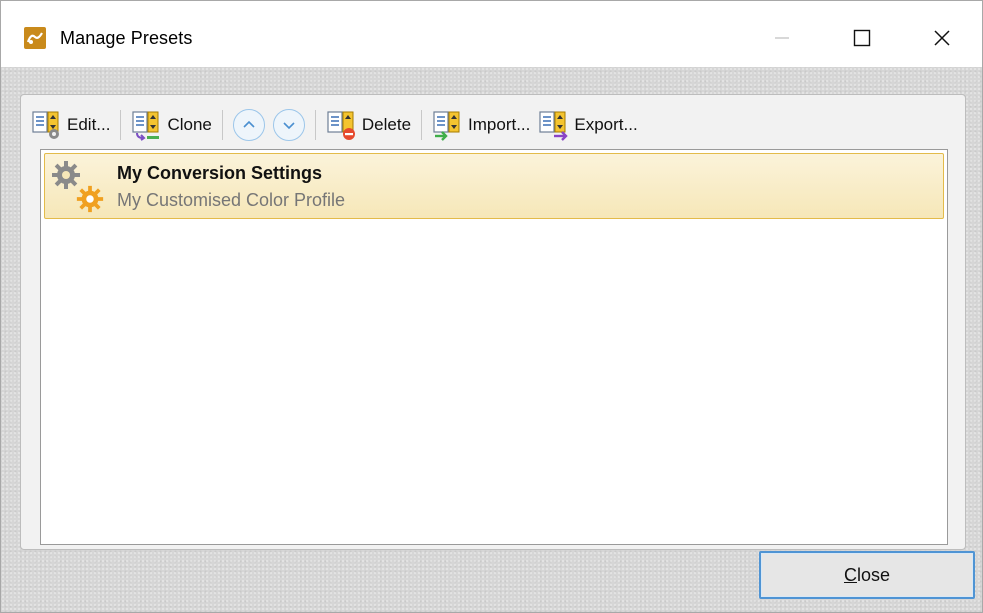  Describe the element at coordinates (448, 125) in the screenshot. I see `import-preset-icon` at that location.